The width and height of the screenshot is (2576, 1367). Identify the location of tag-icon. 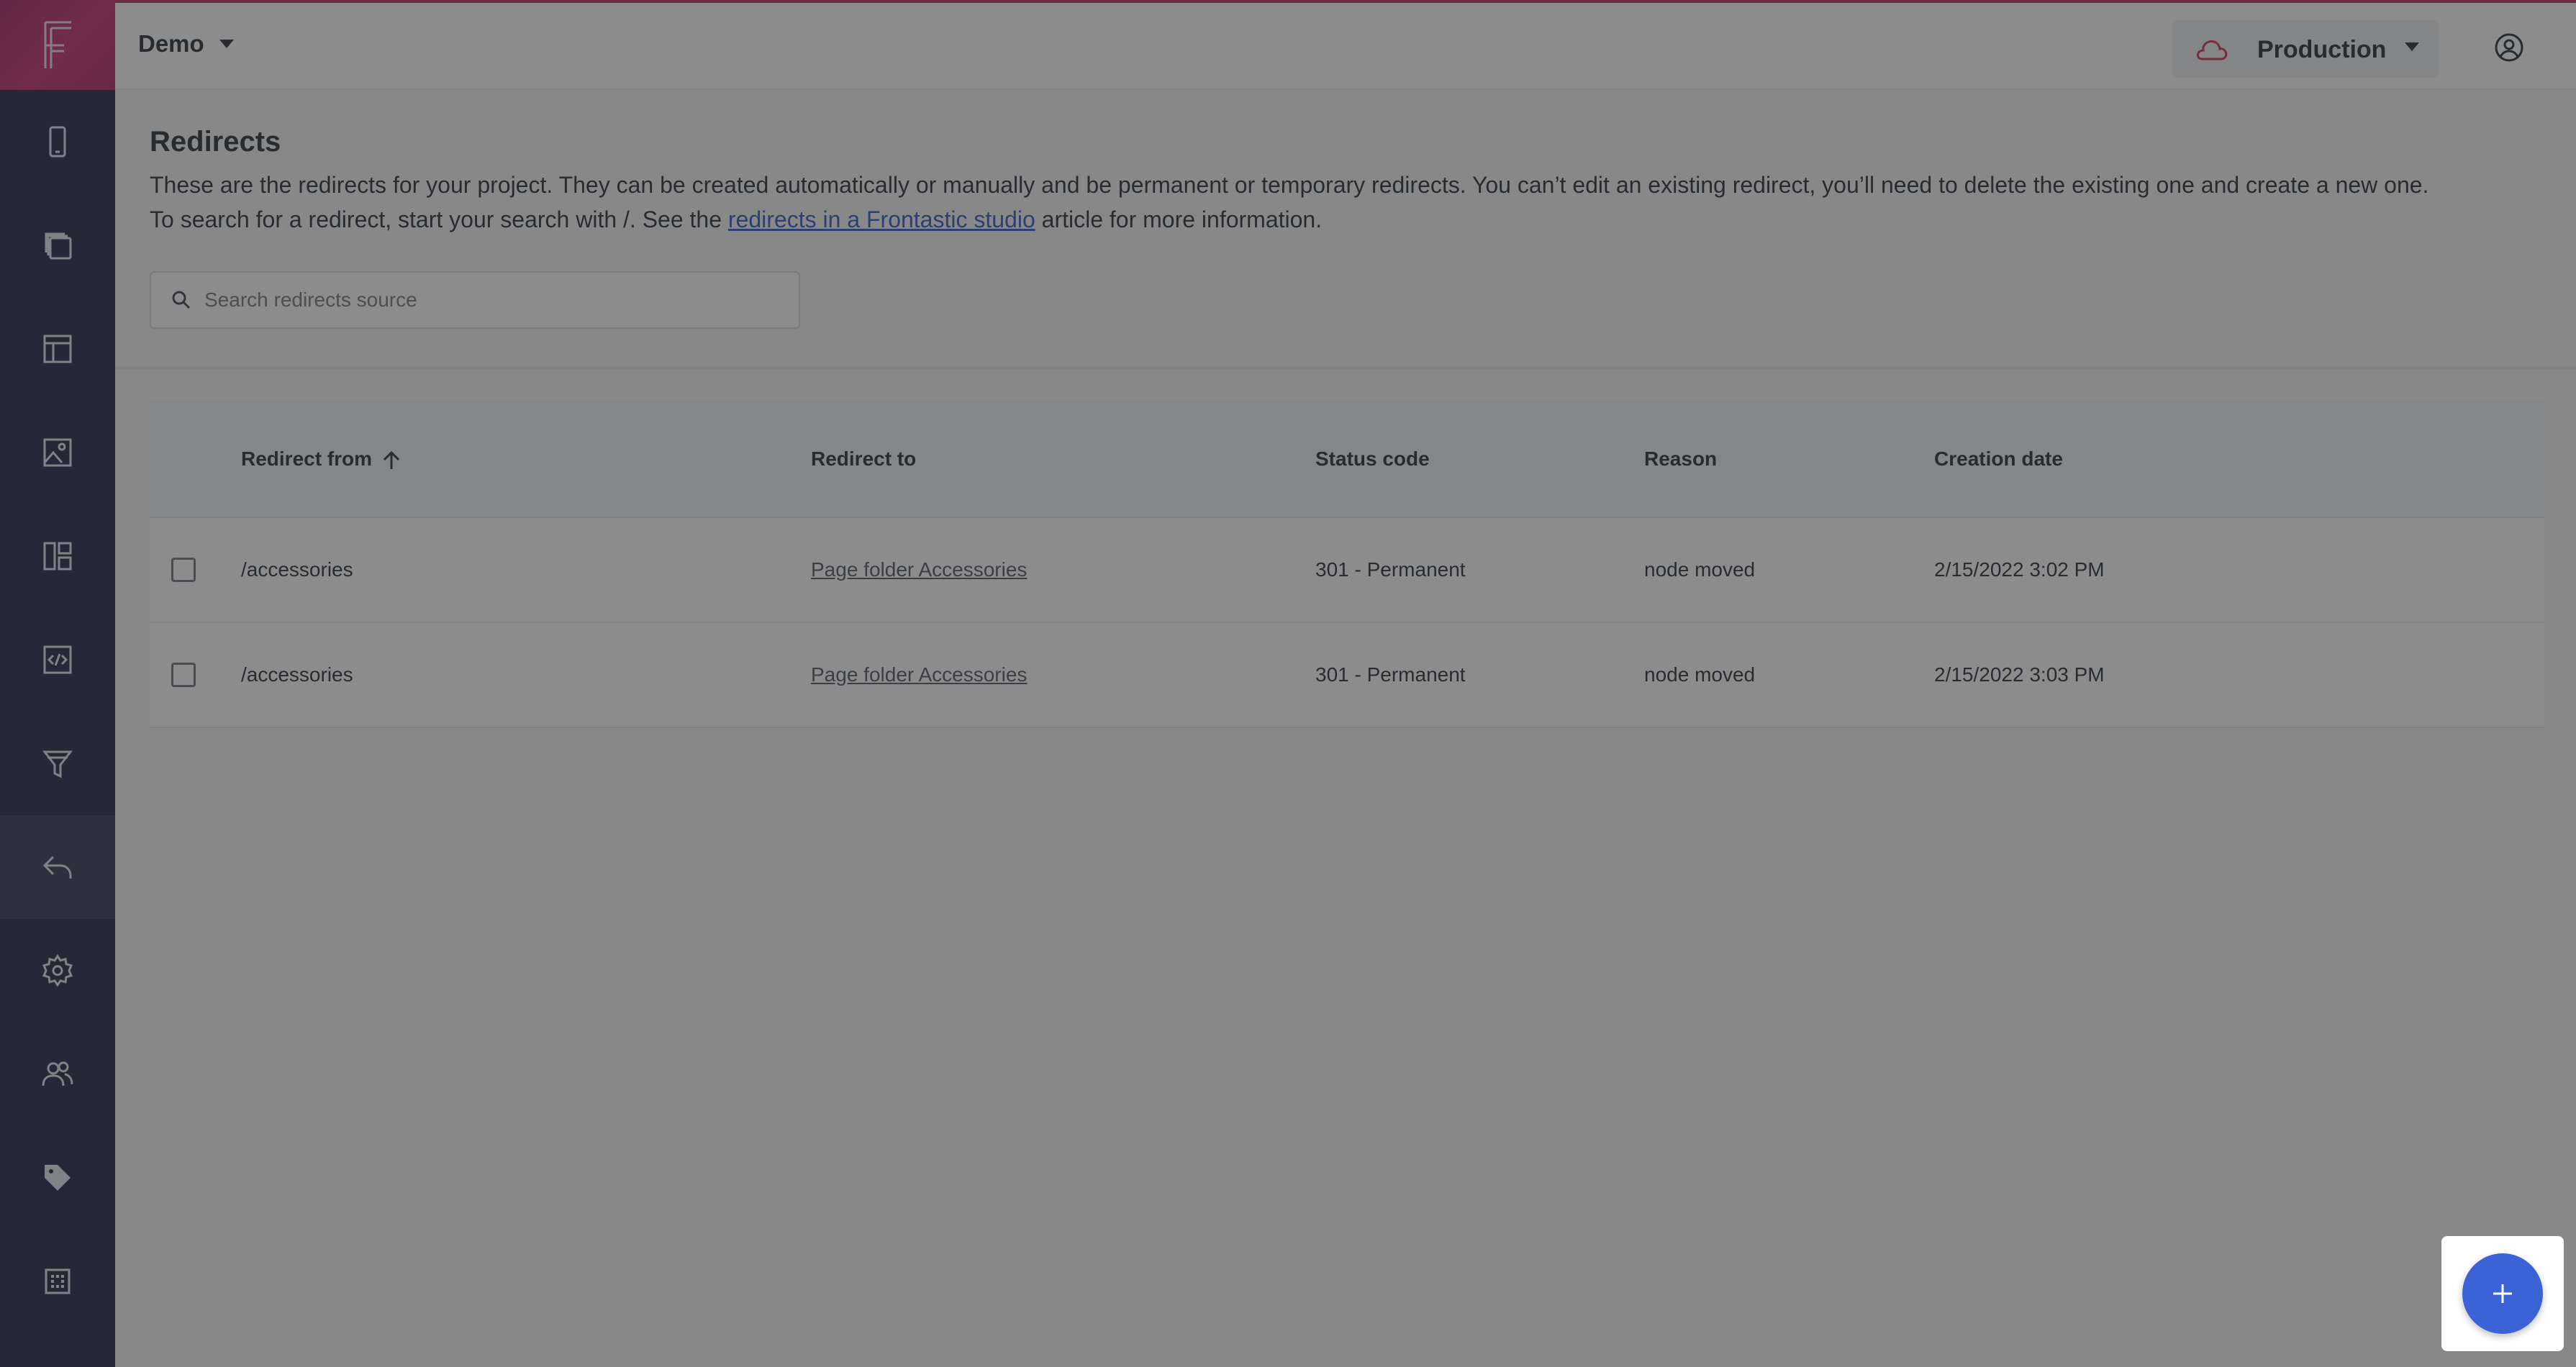
(58, 1178).